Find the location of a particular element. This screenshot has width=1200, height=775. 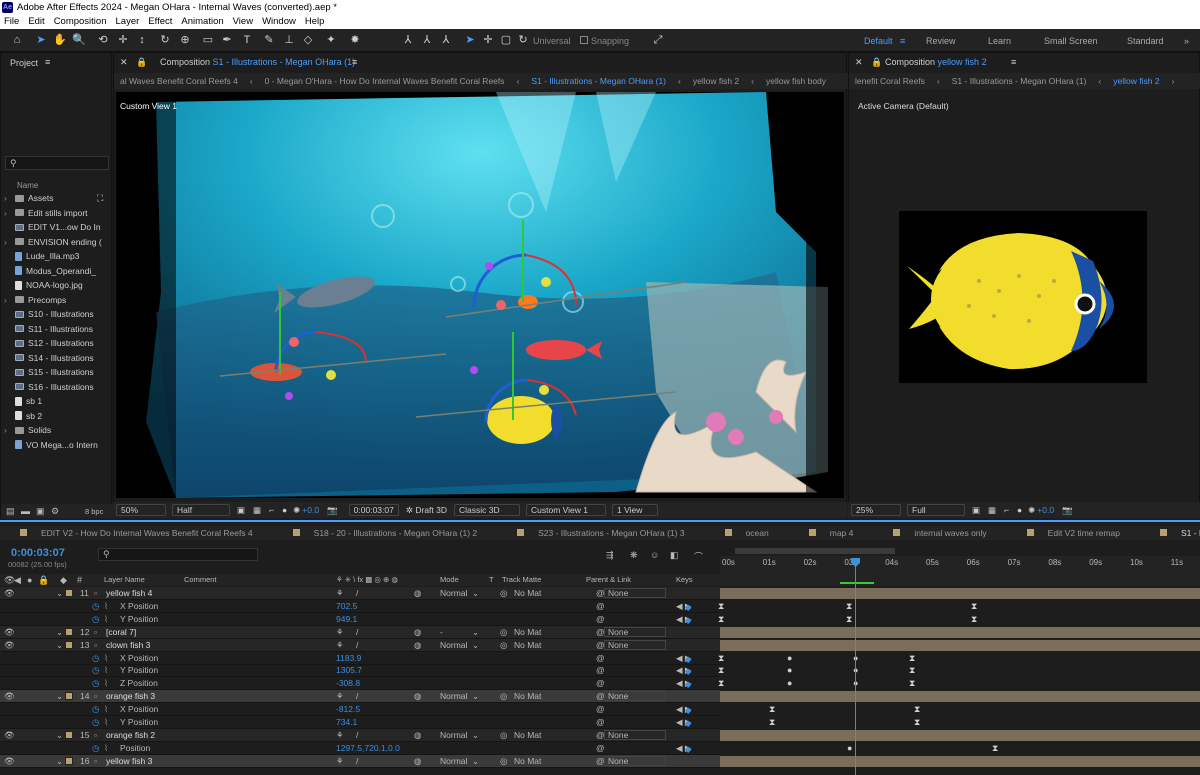

workspace-menu-icon: ≡ is located at coordinates (902, 41).